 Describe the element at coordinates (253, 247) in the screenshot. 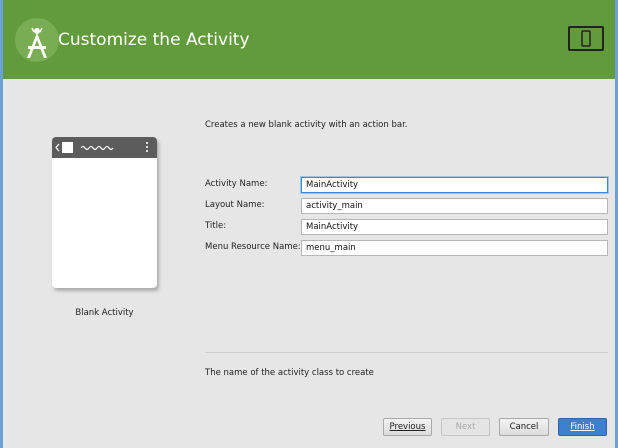

I see `menu-resource-name-label: Menu Resource Name:` at that location.